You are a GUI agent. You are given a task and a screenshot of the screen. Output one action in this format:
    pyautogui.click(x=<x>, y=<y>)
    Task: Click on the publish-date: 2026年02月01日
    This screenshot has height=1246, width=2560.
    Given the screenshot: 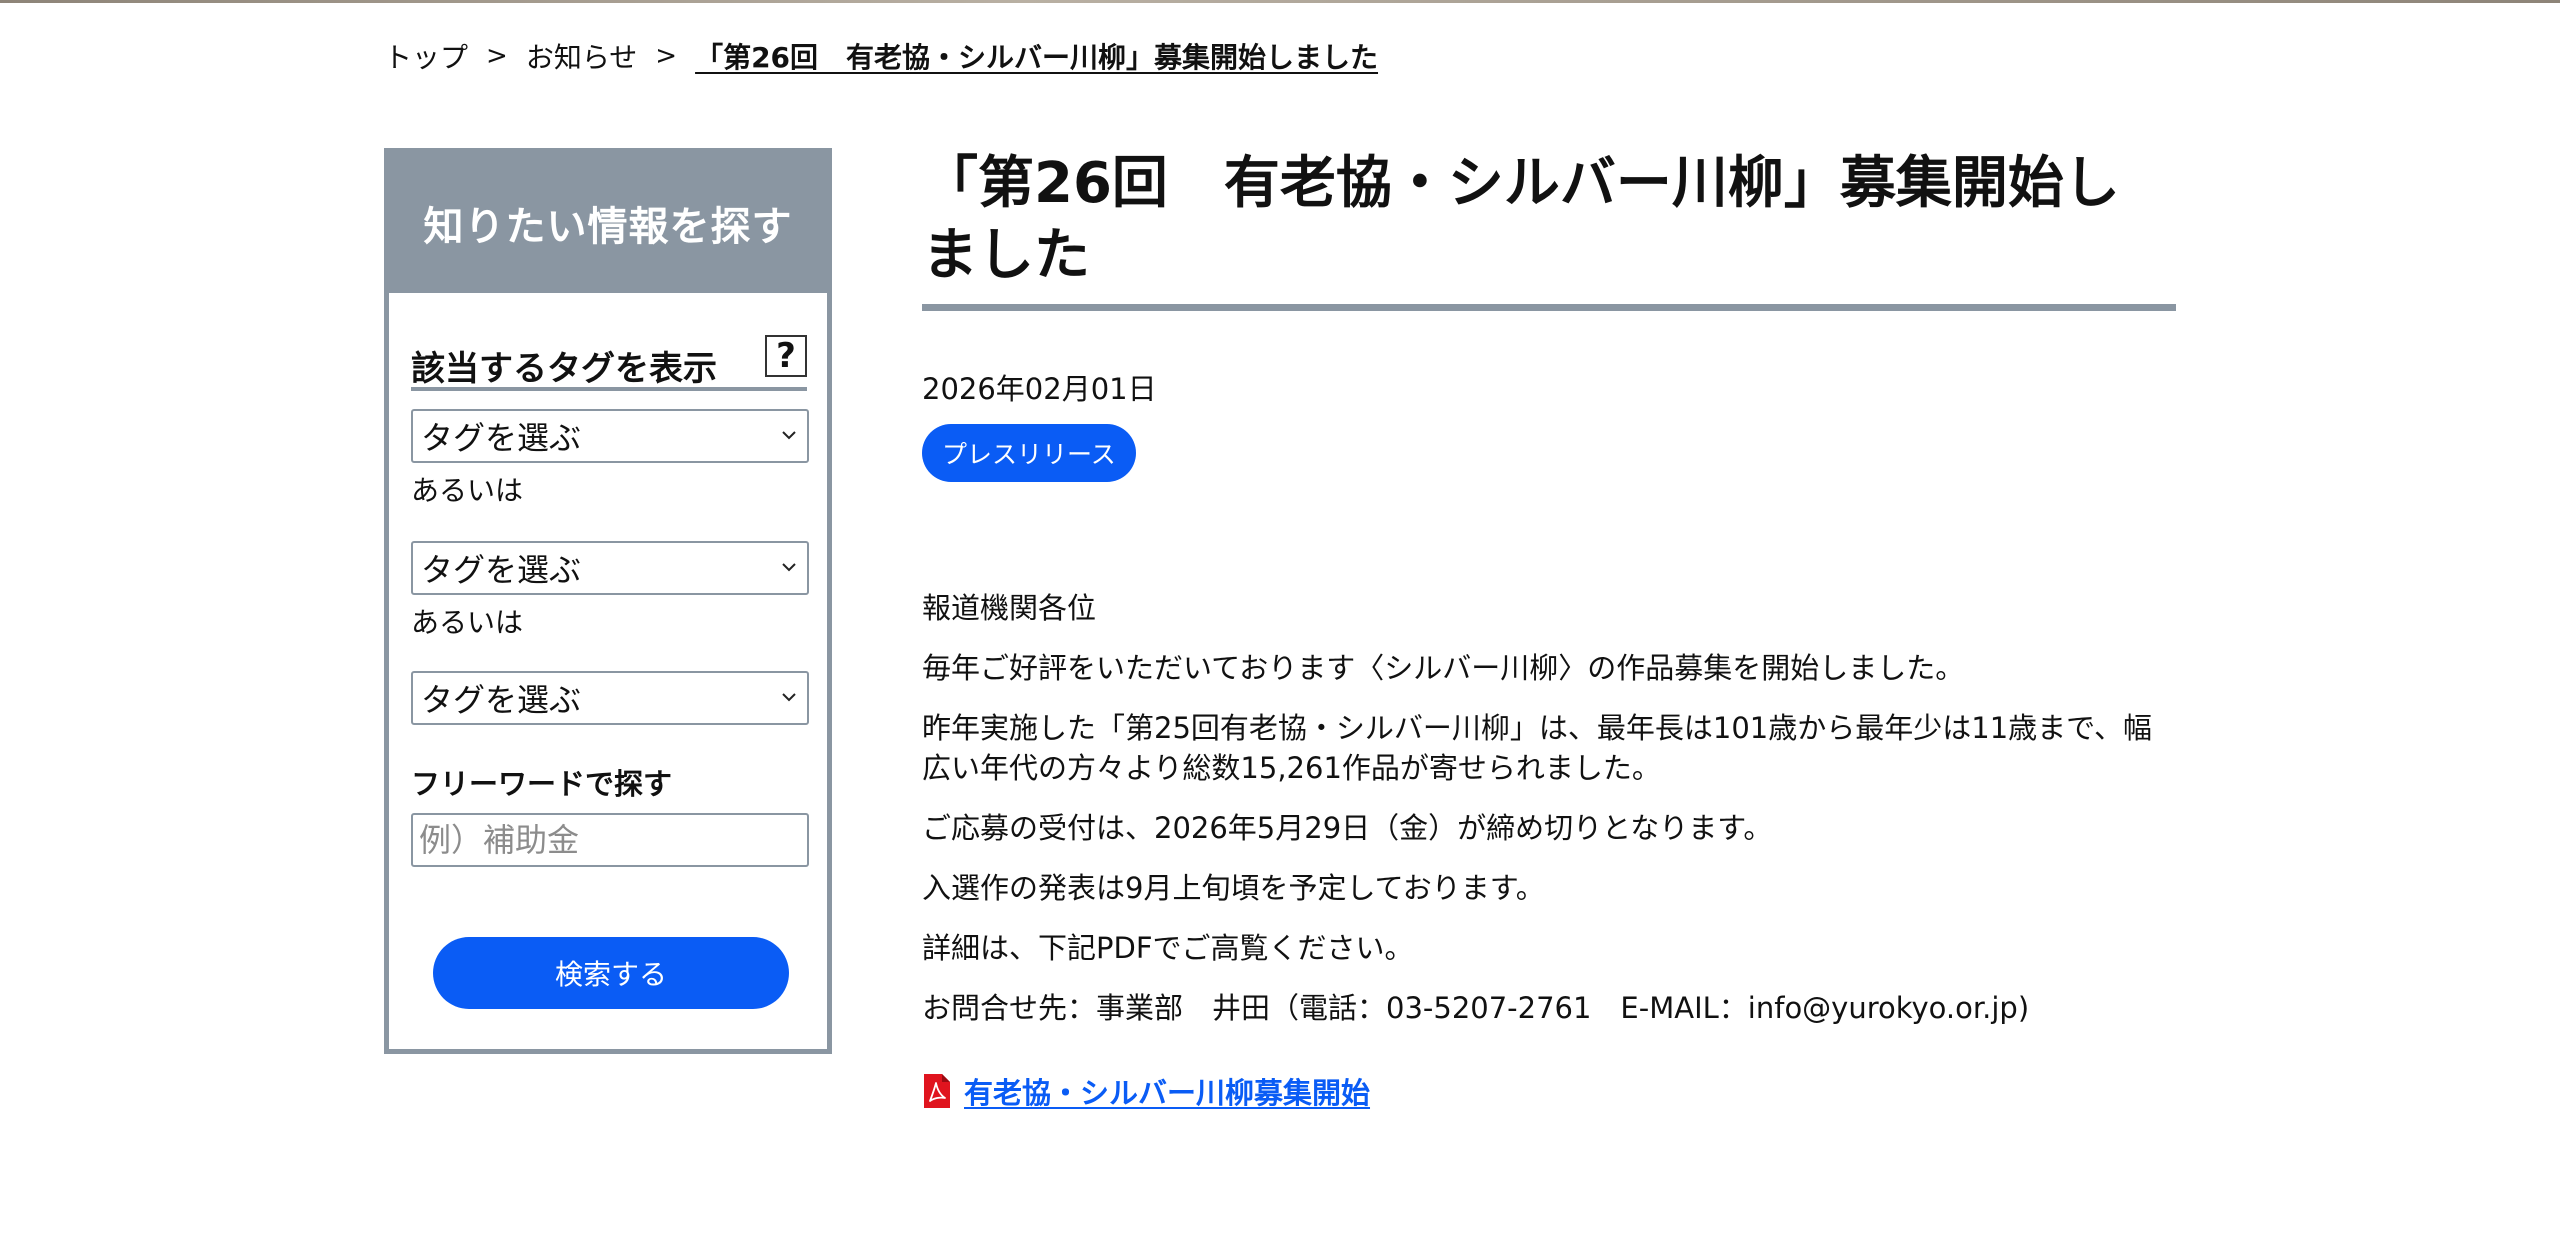 What is the action you would take?
    pyautogui.click(x=1039, y=389)
    